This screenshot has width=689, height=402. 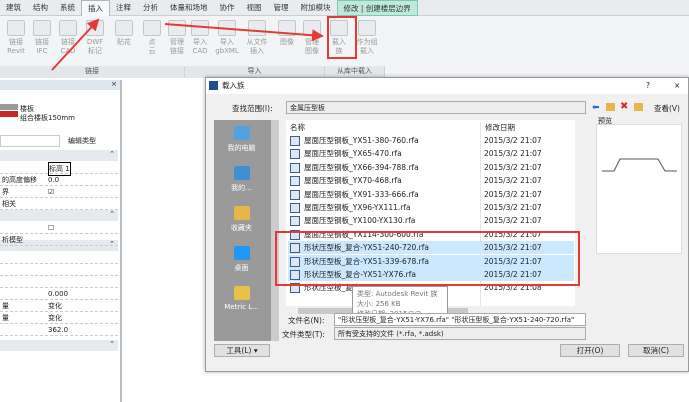 I want to click on arrow-to-insert-tab, so click(x=75, y=44).